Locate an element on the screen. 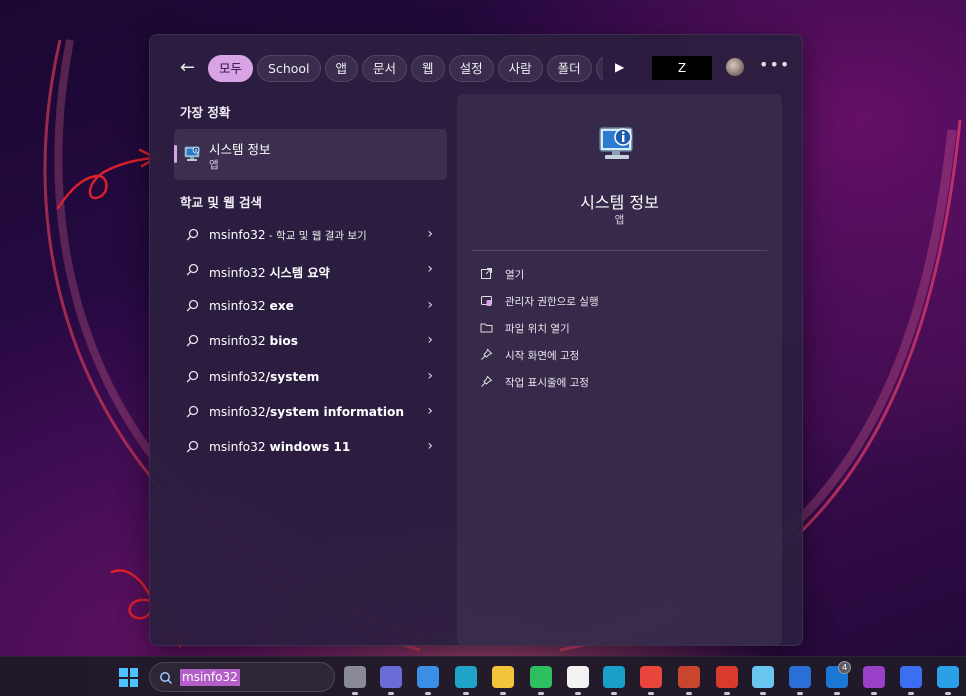 The image size is (966, 696). web-search-text: msinfo32 windows 11 is located at coordinates (279, 447).